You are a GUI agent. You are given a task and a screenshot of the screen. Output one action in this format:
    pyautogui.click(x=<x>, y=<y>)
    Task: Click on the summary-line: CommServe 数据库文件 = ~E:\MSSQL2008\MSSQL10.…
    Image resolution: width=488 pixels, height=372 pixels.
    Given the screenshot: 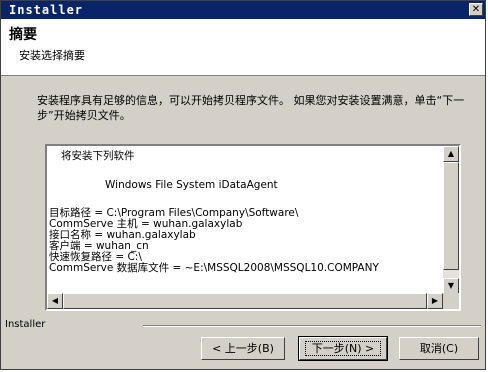 What is the action you would take?
    pyautogui.click(x=214, y=268)
    